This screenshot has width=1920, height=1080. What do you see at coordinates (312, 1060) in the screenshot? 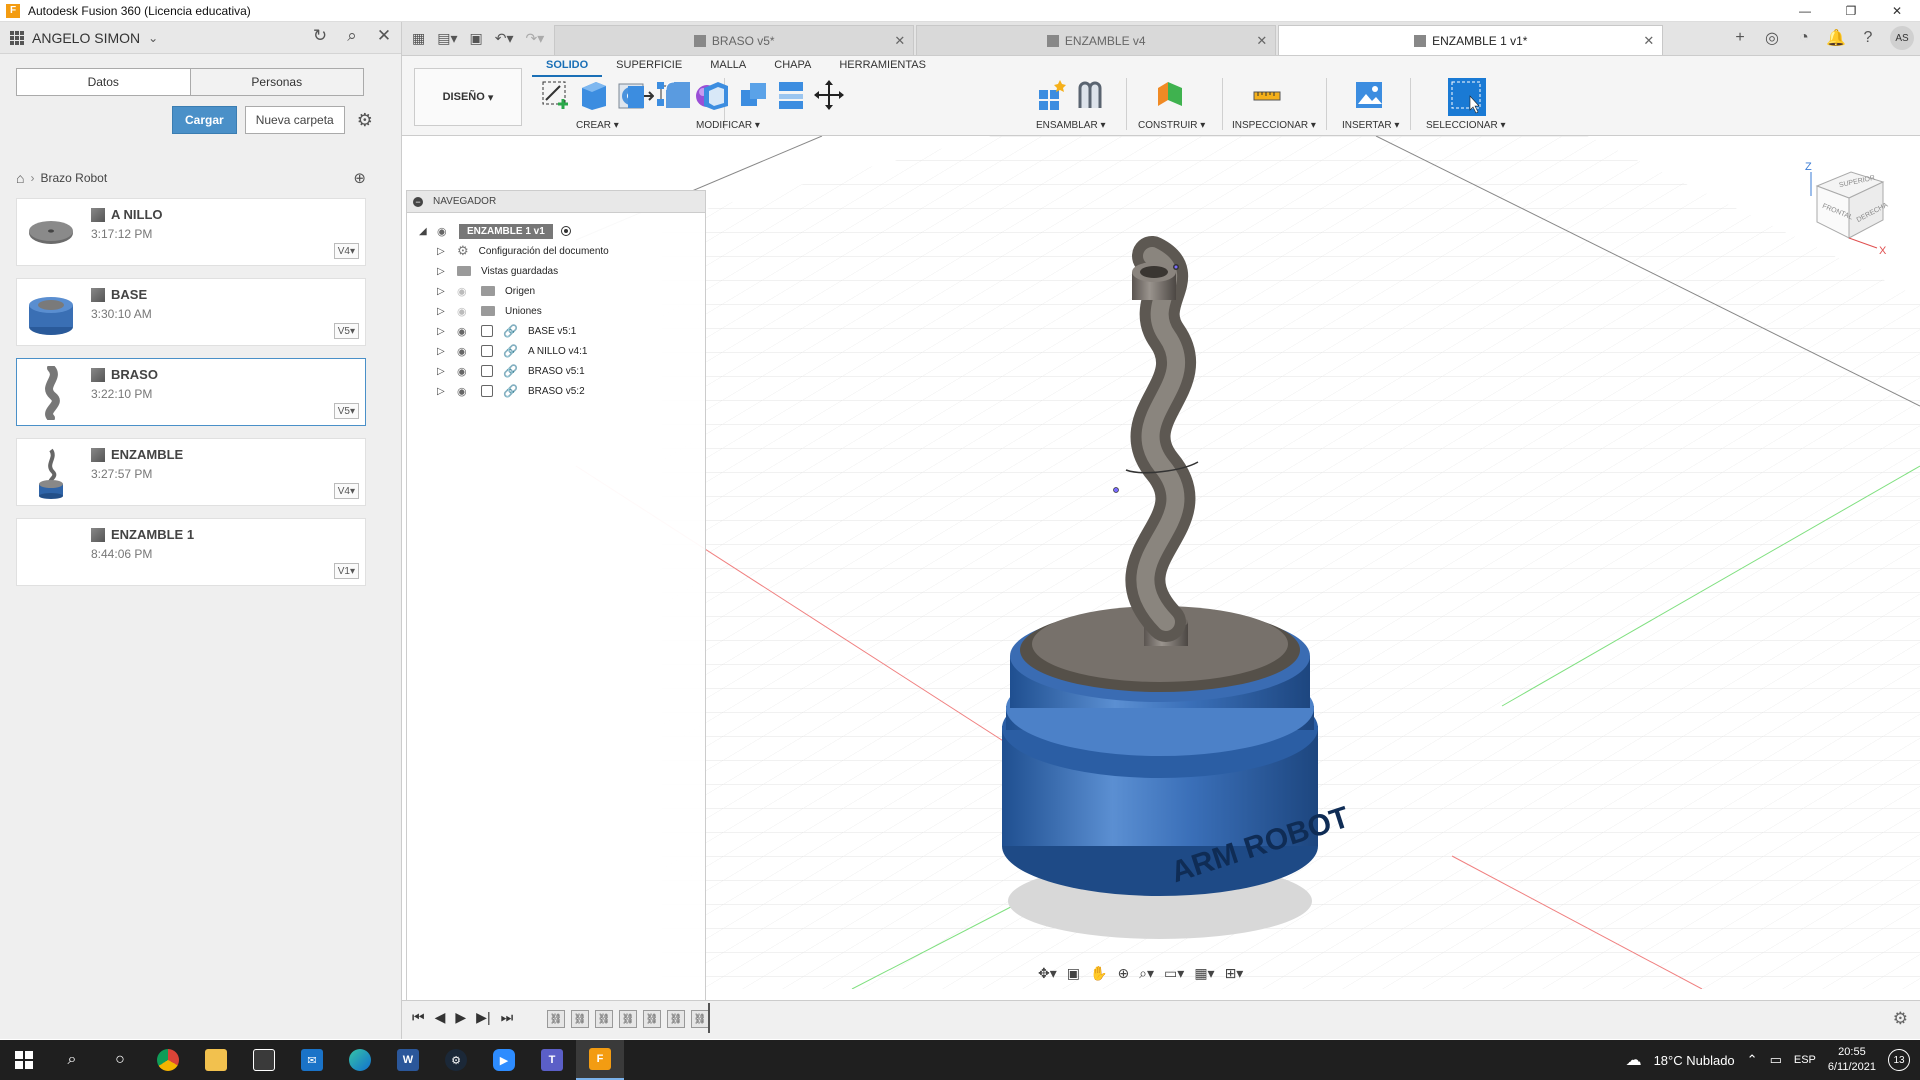
I see `mail-icon: ✉` at bounding box center [312, 1060].